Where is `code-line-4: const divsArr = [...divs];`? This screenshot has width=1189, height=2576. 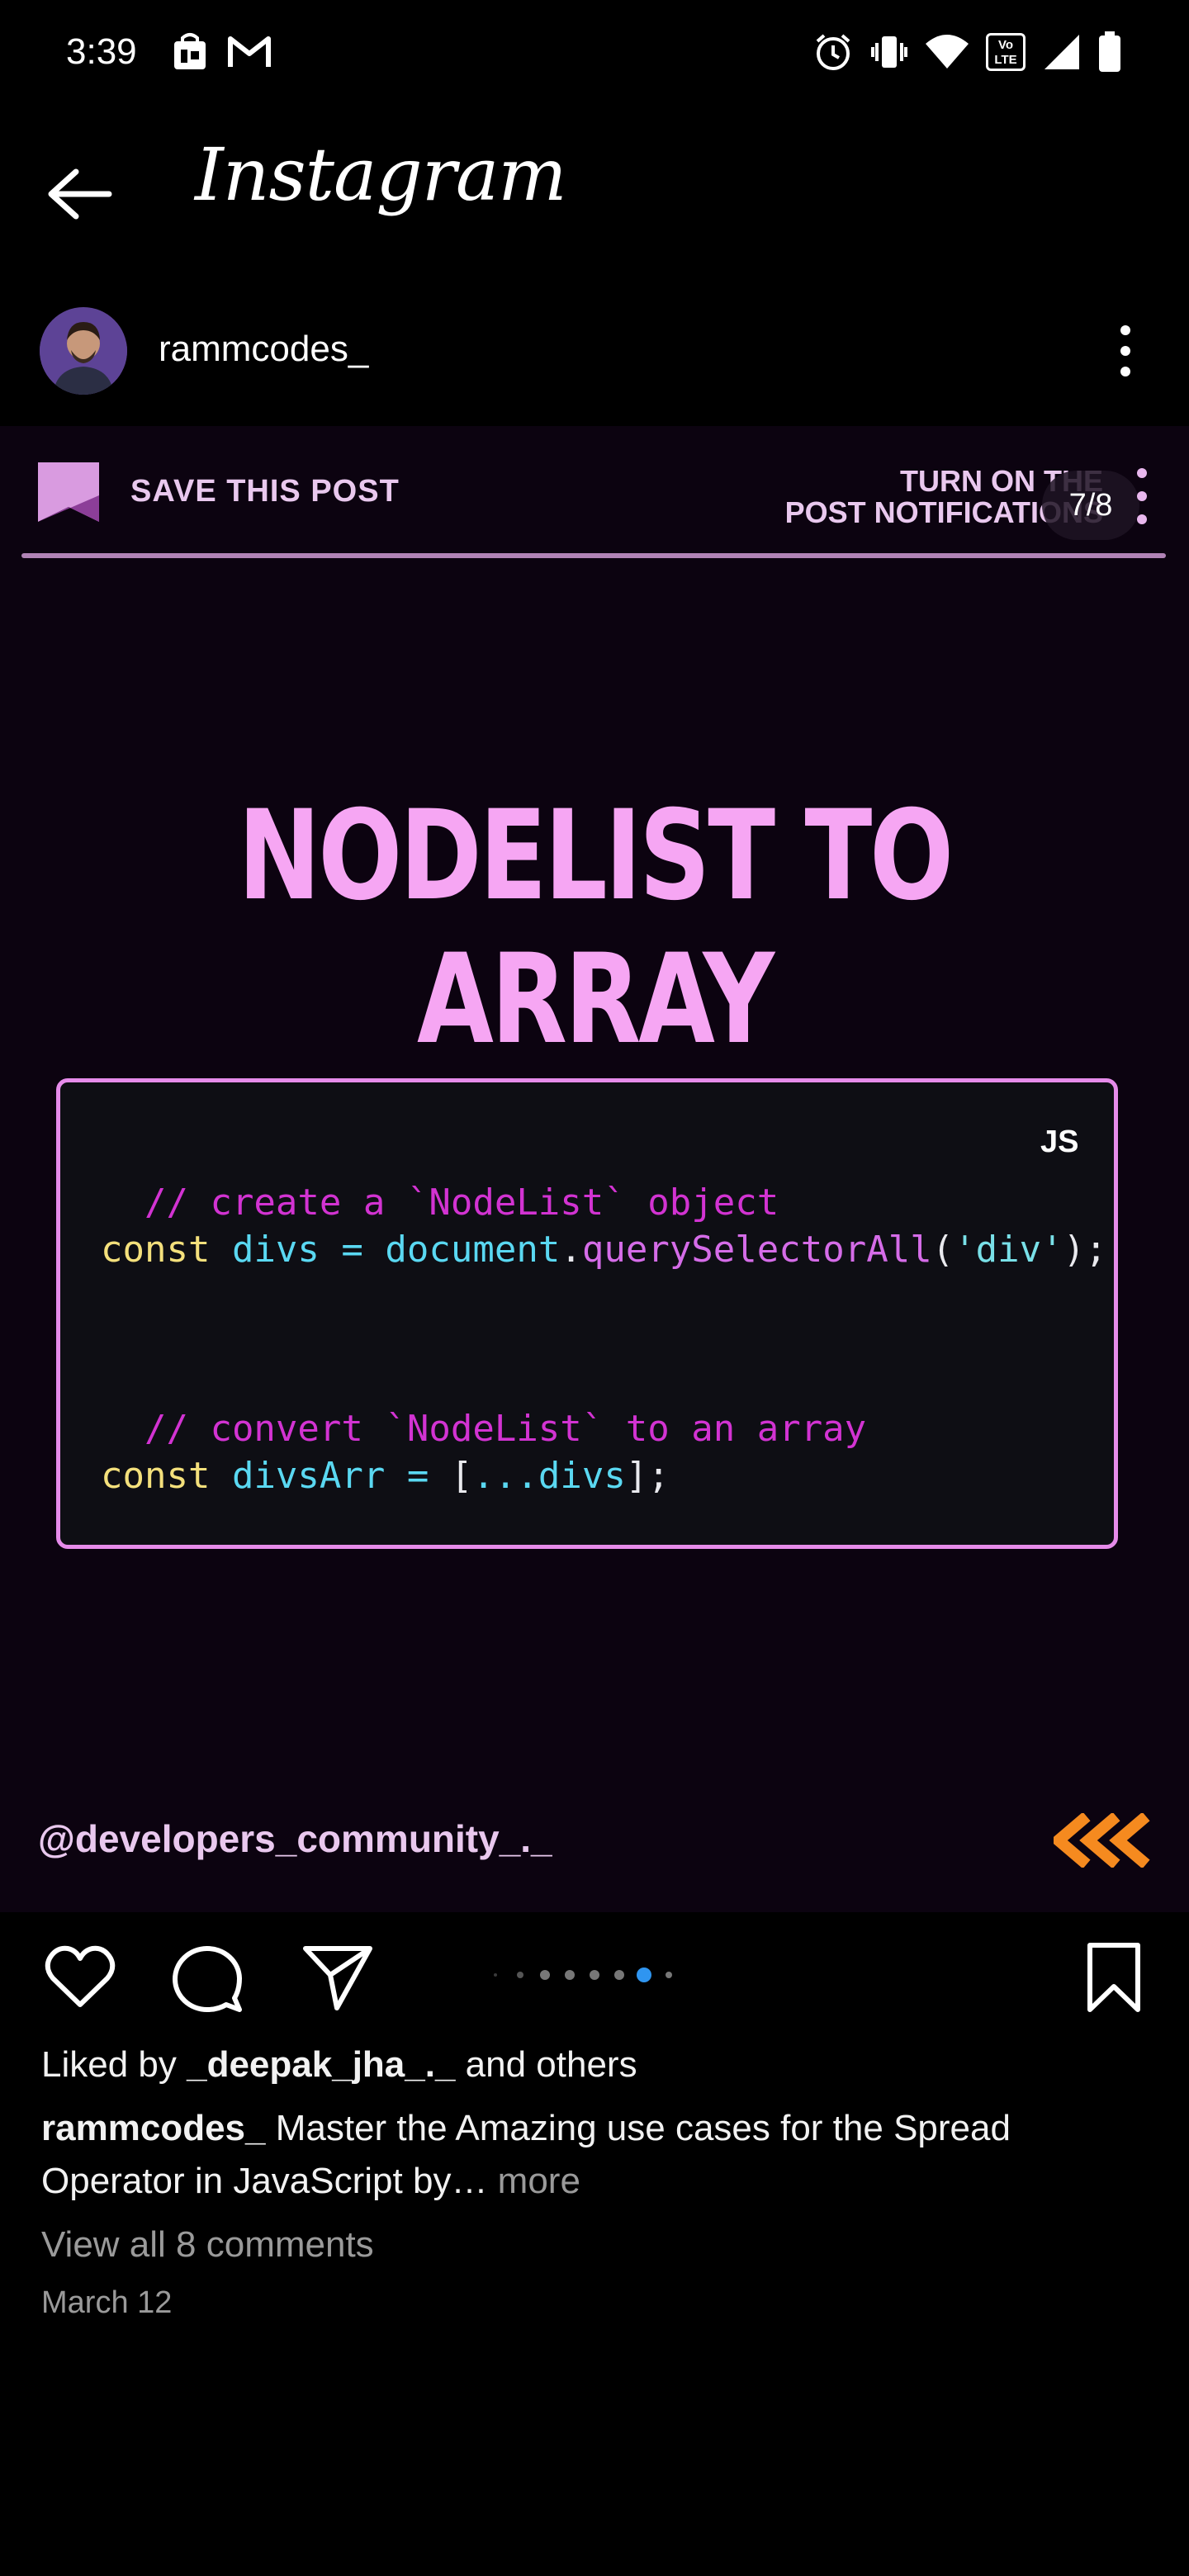 code-line-4: const divsArr = [...divs]; is located at coordinates (385, 1476).